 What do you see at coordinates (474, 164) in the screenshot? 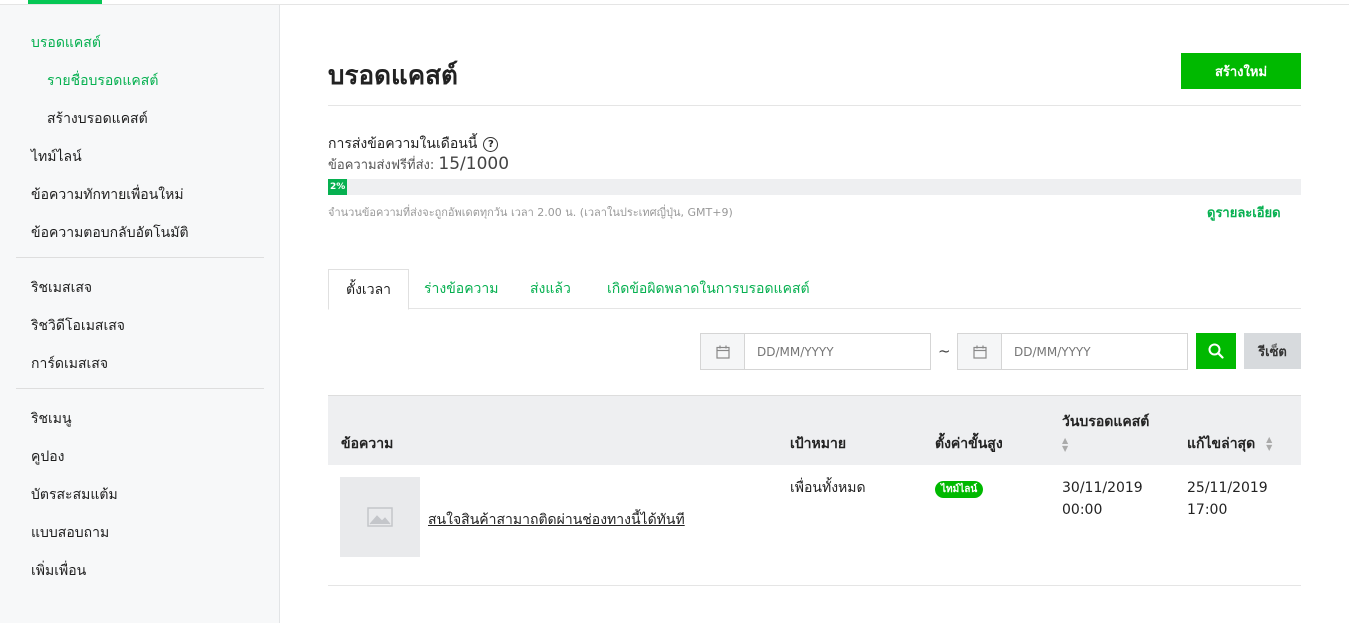
I see `free-message-value: 15/1000` at bounding box center [474, 164].